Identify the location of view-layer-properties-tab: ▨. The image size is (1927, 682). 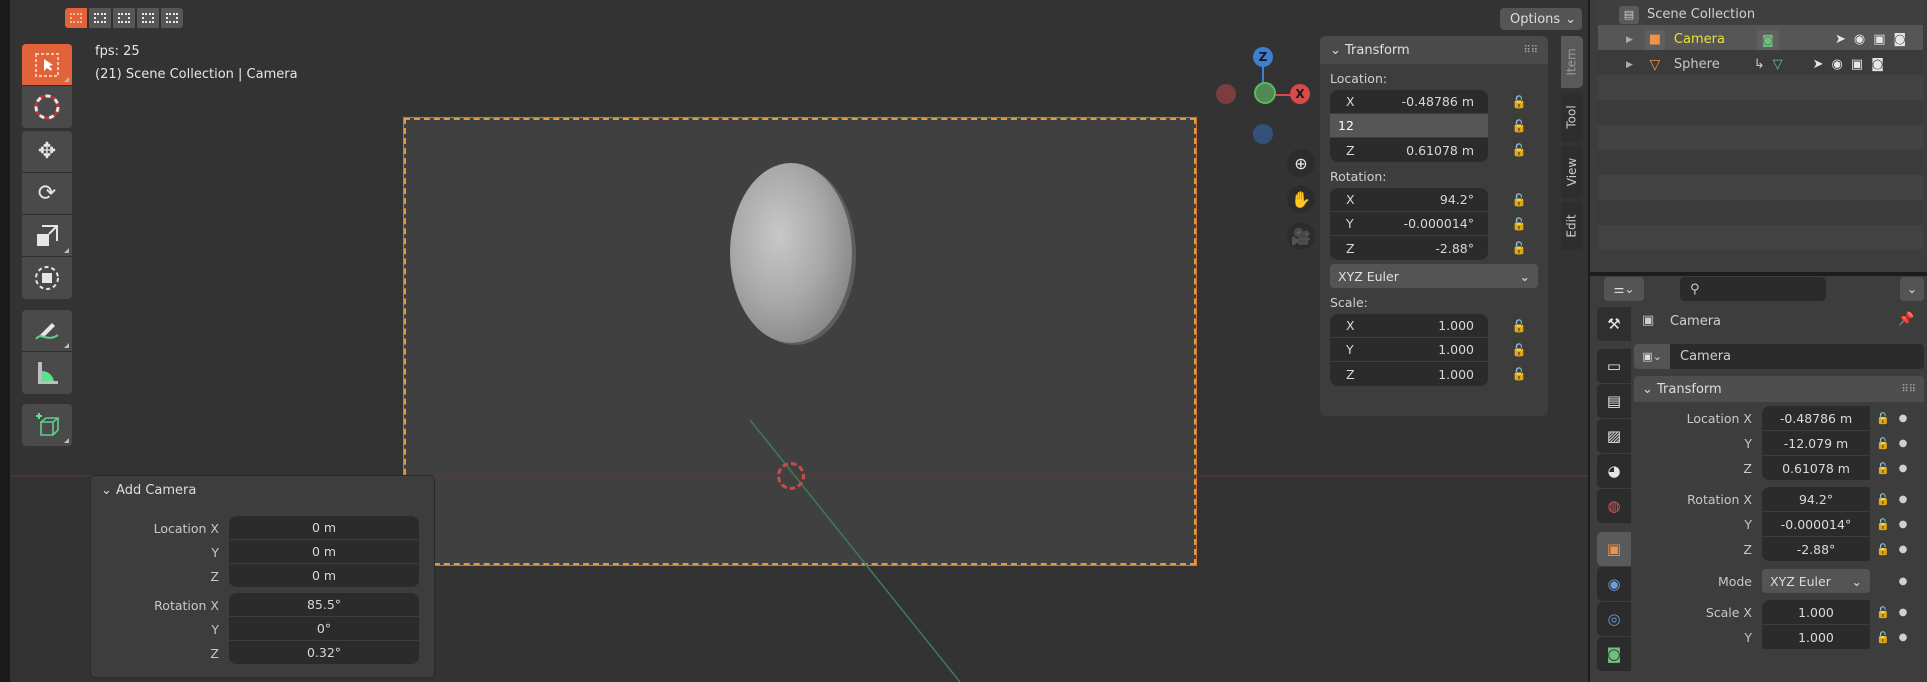
(1614, 436).